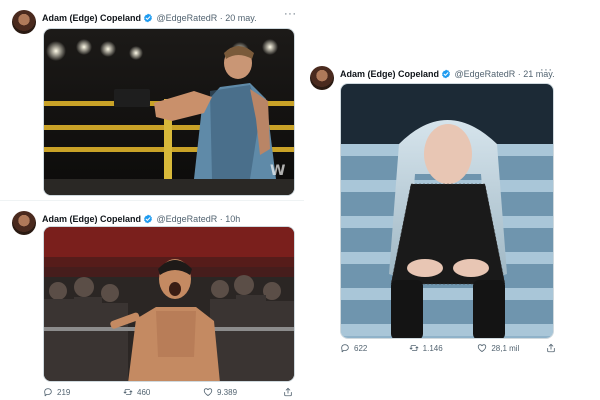 The image size is (600, 400). Describe the element at coordinates (232, 219) in the screenshot. I see `timestamp: 10h` at that location.